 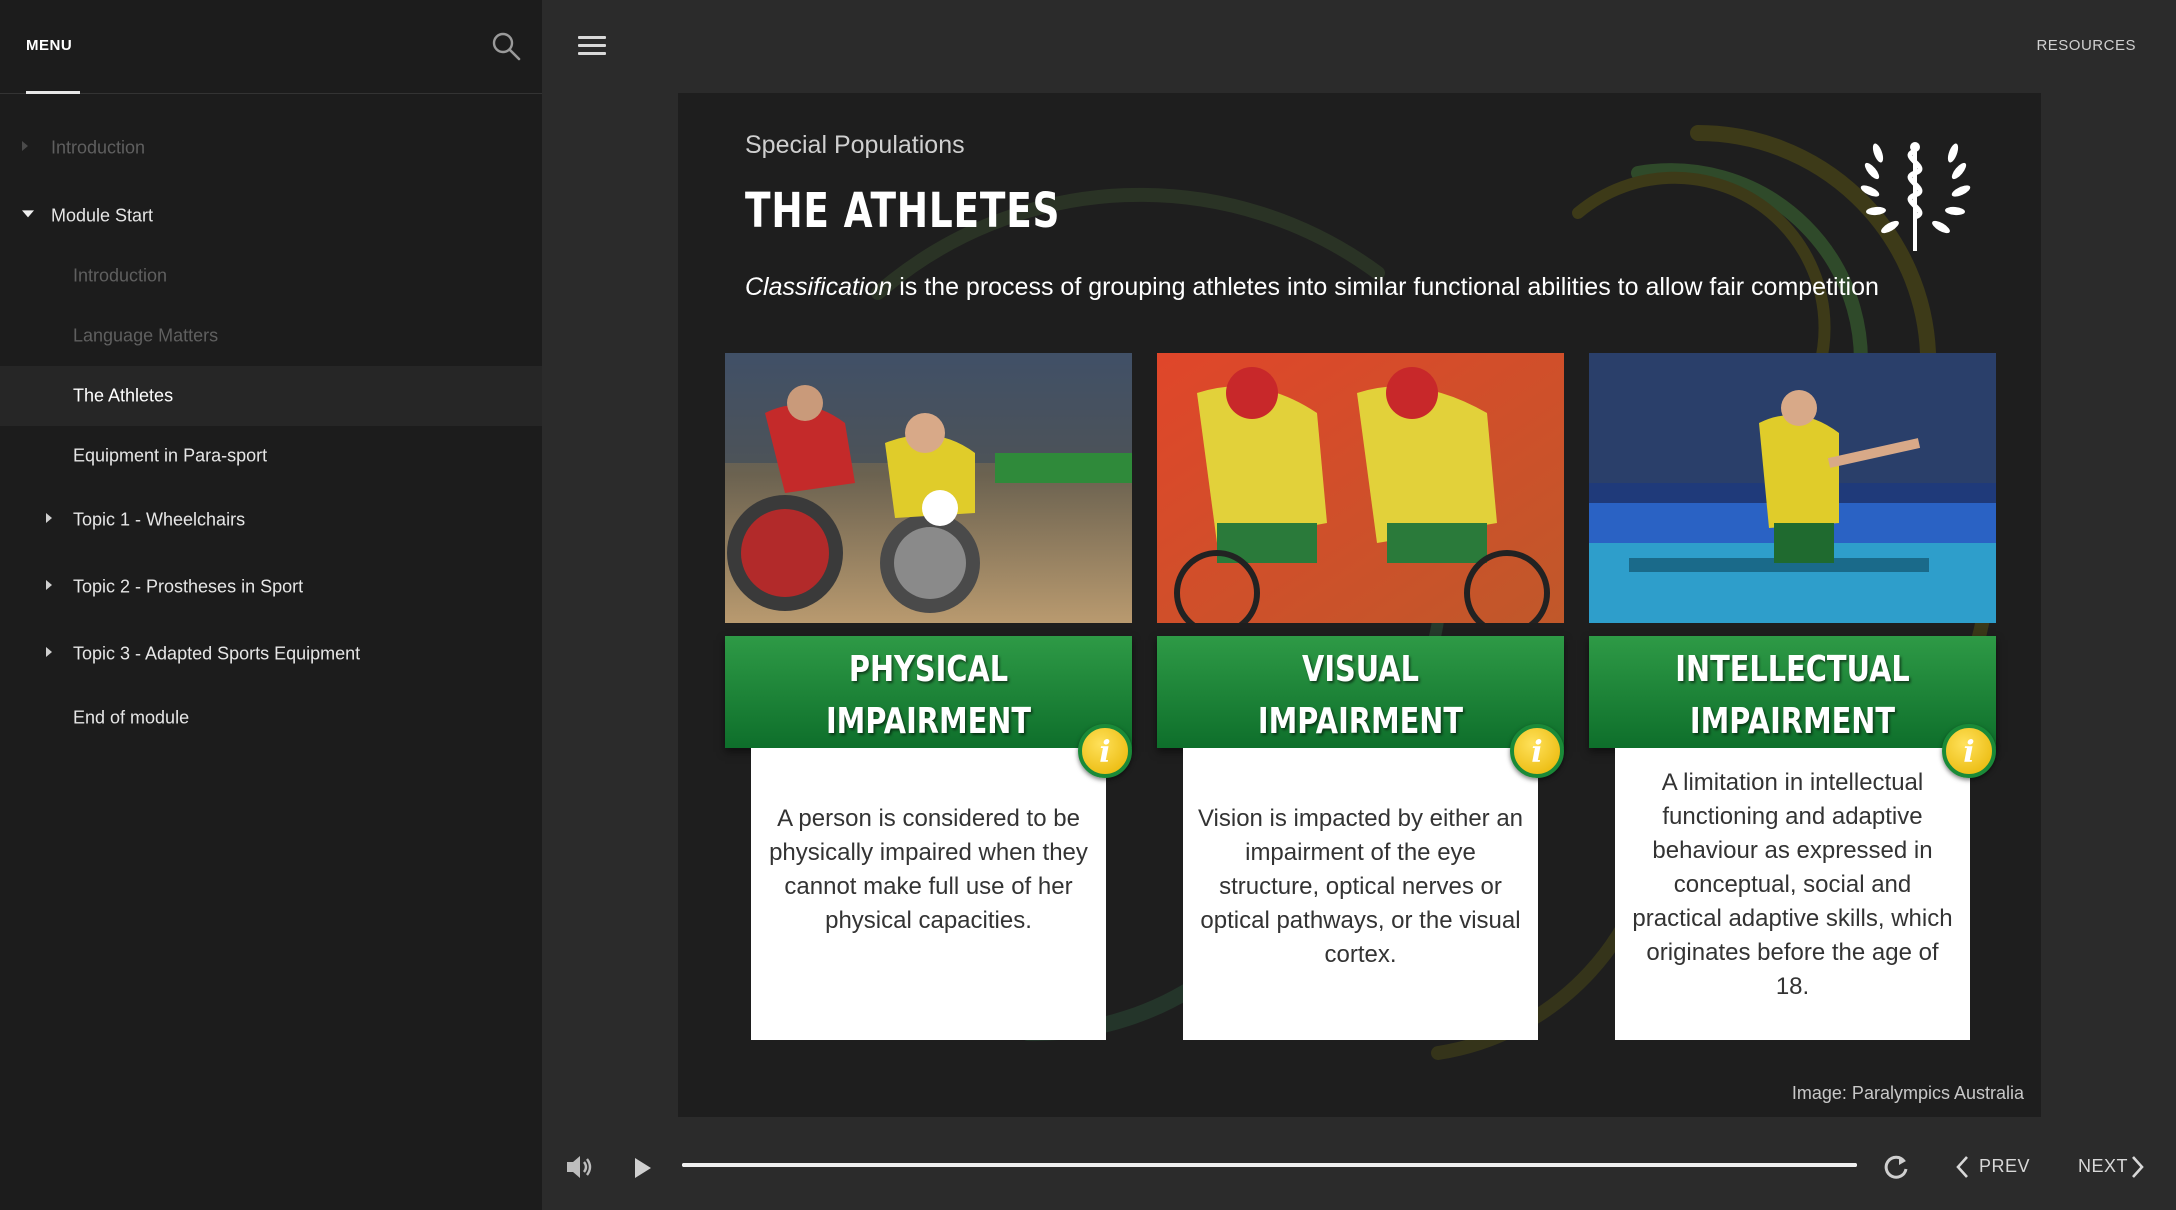 I want to click on banner-line: VISUAL, so click(x=1360, y=669).